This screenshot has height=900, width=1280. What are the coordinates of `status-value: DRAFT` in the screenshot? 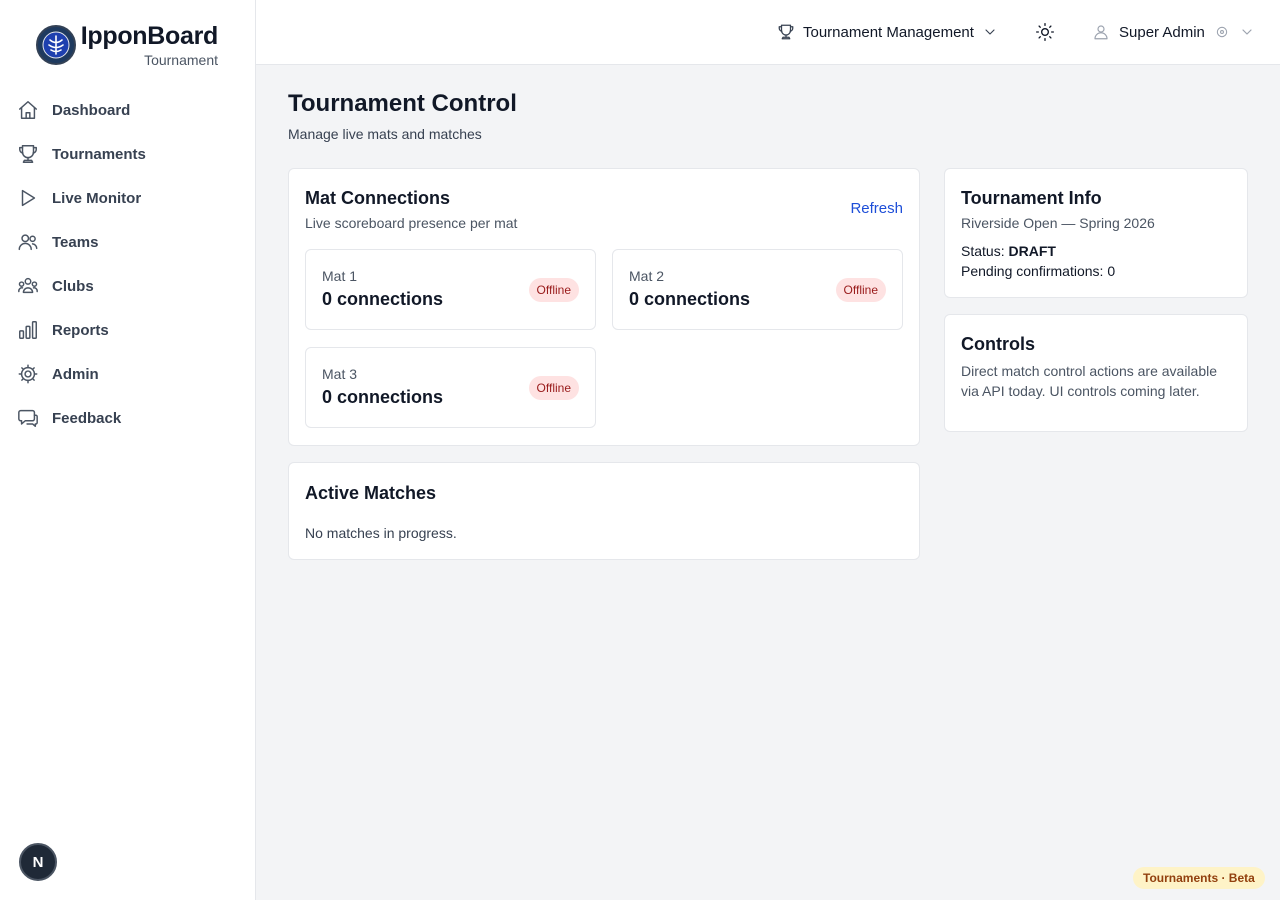 It's located at (1032, 251).